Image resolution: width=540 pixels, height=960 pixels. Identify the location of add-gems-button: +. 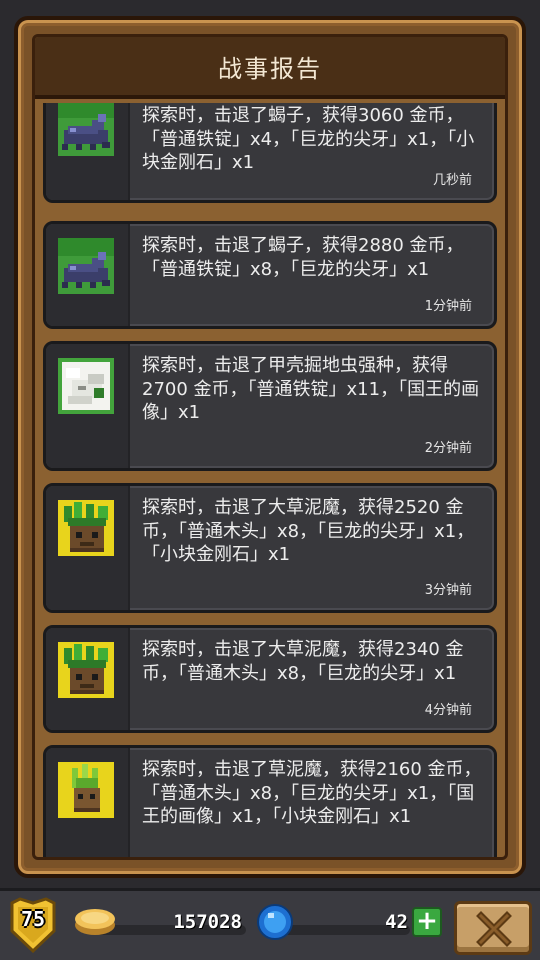
(427, 922).